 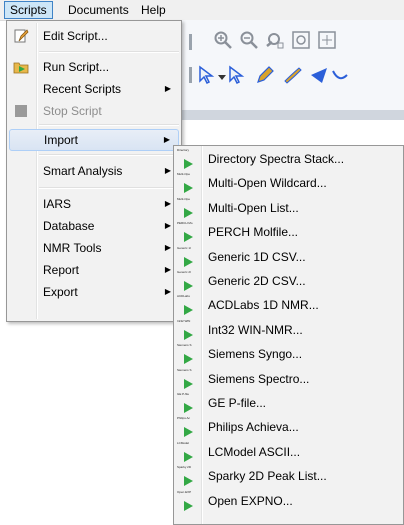 I want to click on menu-item-label: IARS, so click(x=57, y=204).